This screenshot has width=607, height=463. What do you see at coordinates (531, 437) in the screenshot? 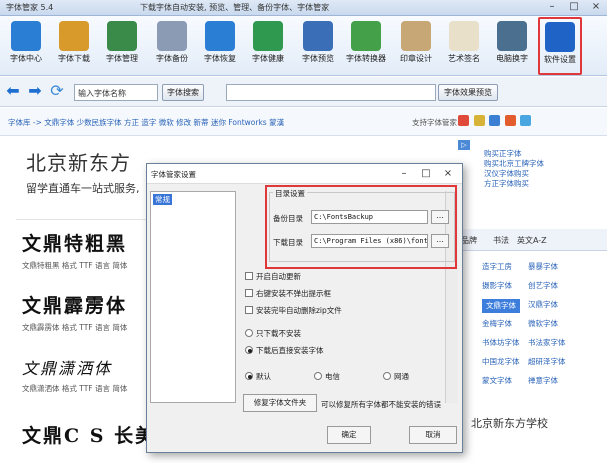
I see `bottom-ad: 北京新东方学校` at bounding box center [531, 437].